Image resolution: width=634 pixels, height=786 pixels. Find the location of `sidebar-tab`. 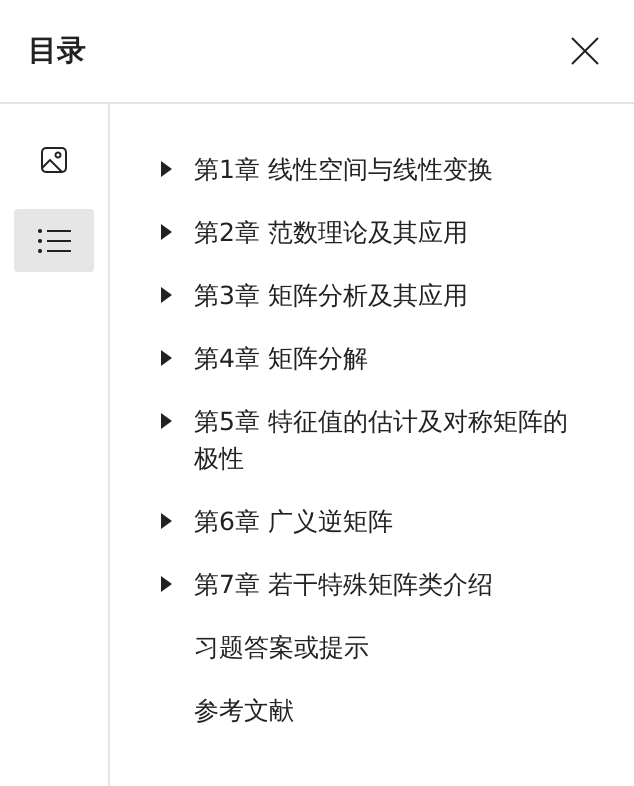

sidebar-tab is located at coordinates (54, 240).